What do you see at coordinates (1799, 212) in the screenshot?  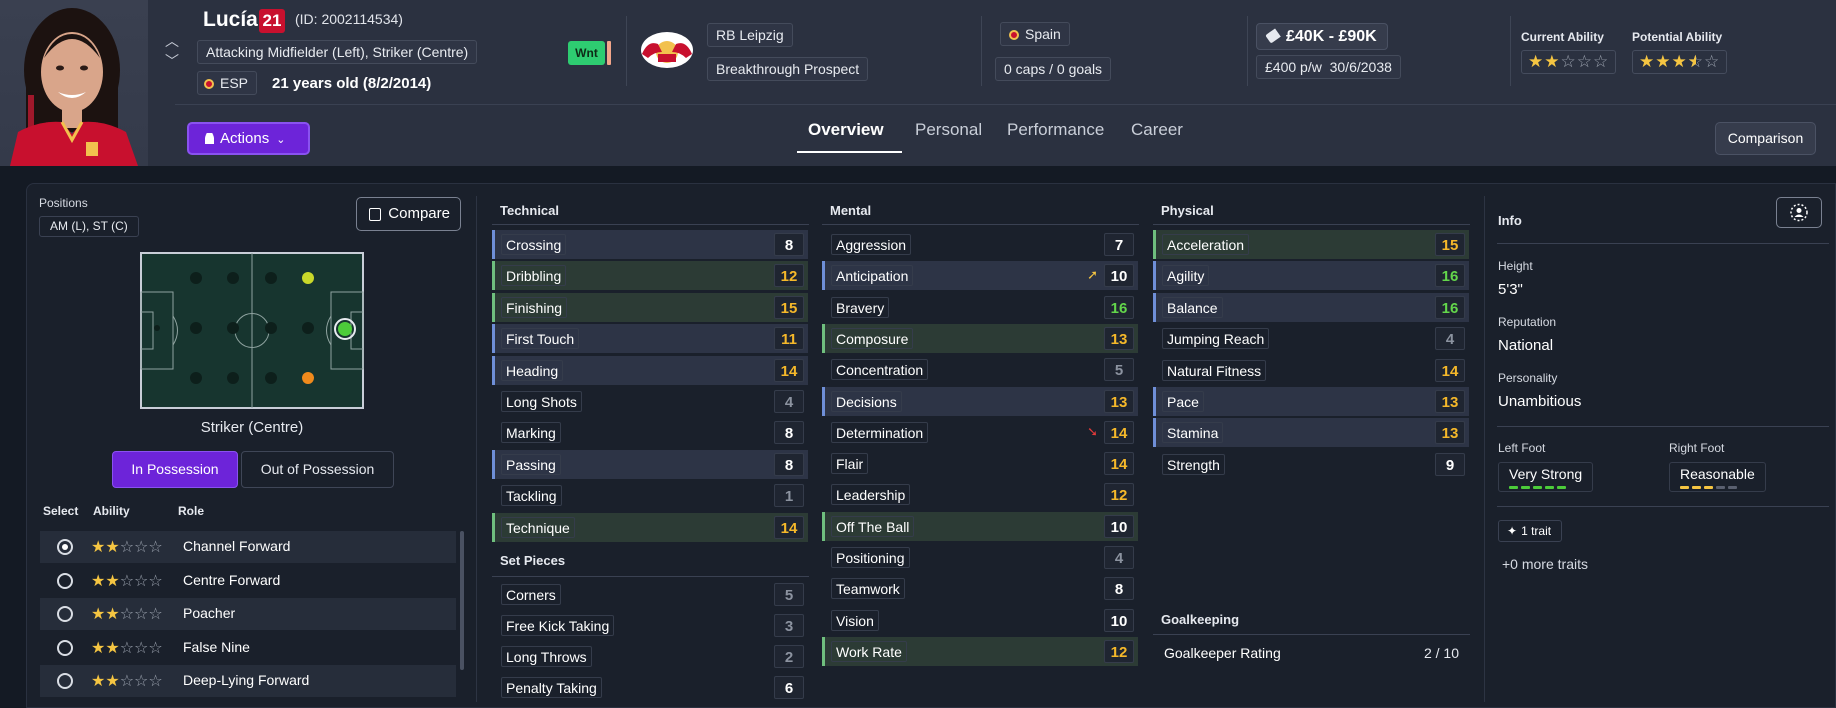 I see `player-profile-icon` at bounding box center [1799, 212].